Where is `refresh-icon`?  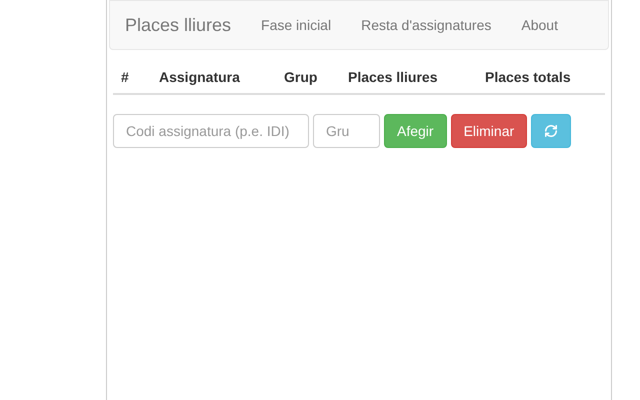 refresh-icon is located at coordinates (551, 131).